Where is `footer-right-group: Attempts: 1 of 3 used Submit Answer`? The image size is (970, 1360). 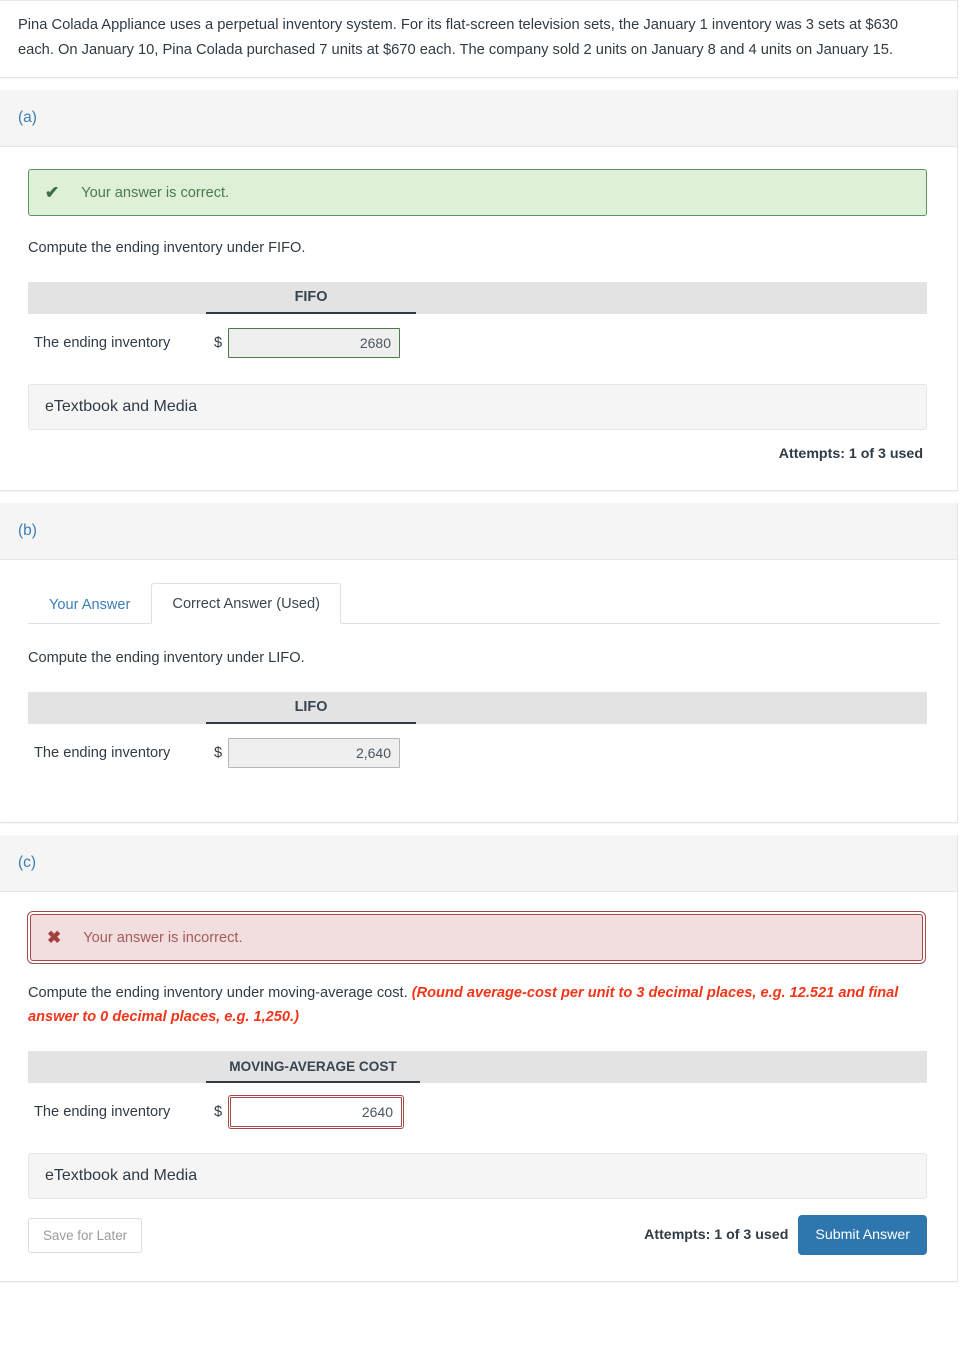 footer-right-group: Attempts: 1 of 3 used Submit Answer is located at coordinates (785, 1235).